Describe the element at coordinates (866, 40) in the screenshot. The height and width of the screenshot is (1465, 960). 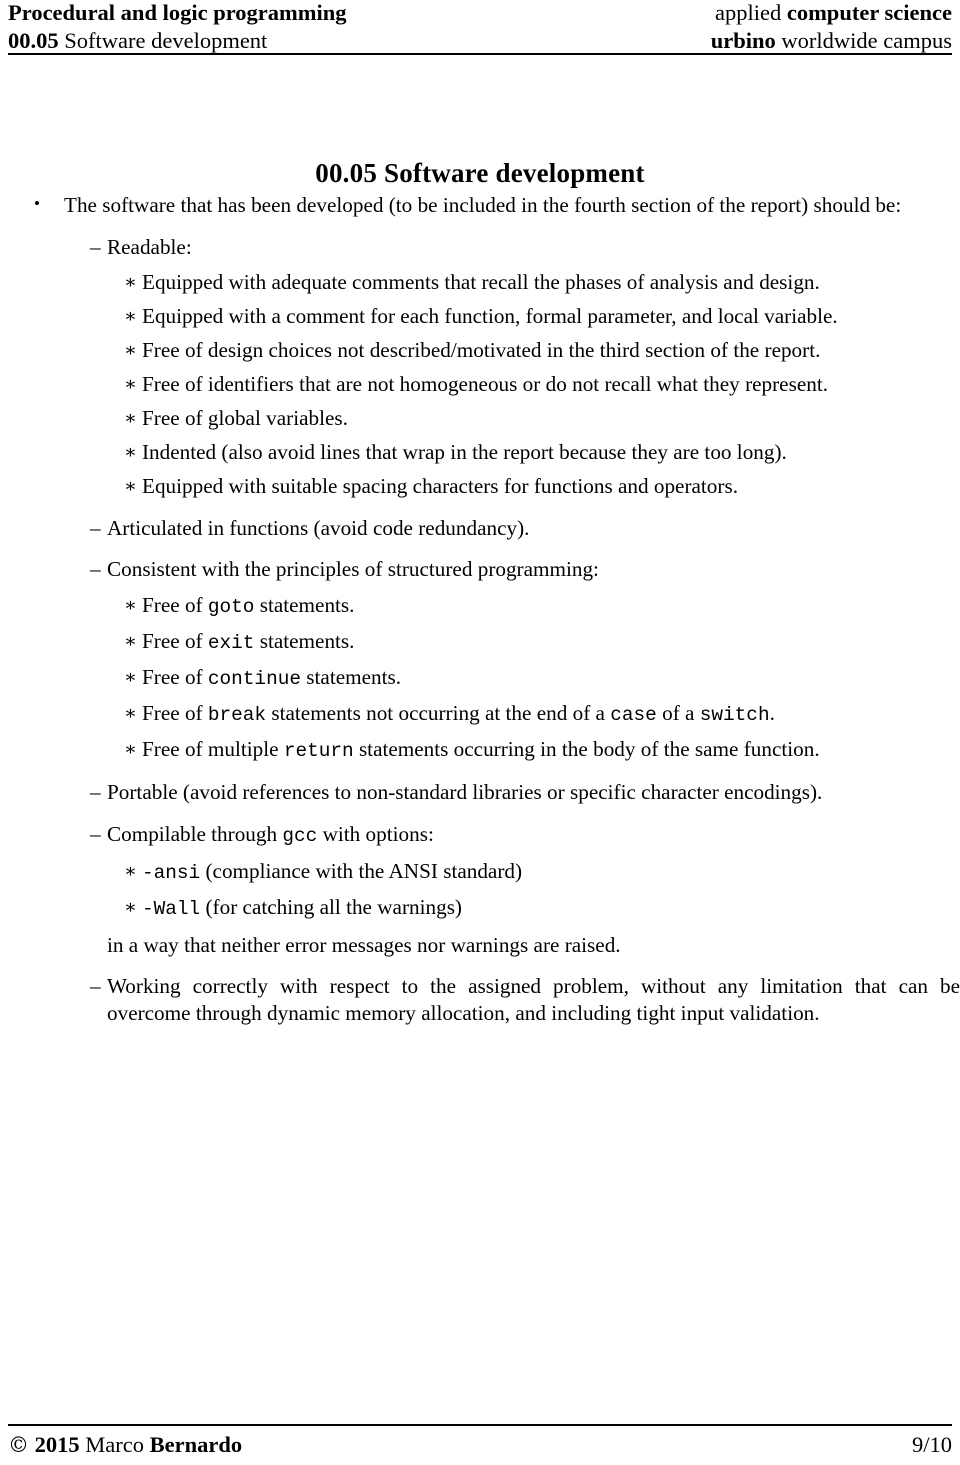
I see `header-campus-suffix: worldwide campus` at that location.